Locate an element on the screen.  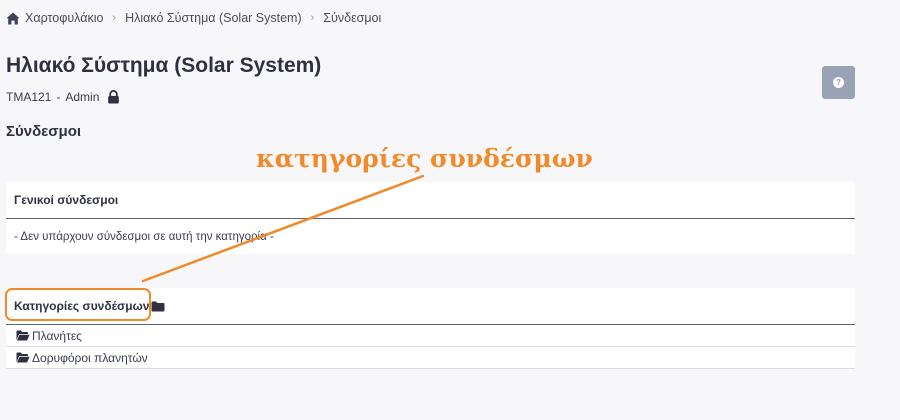
list-item: Πλανήτες is located at coordinates (430, 336).